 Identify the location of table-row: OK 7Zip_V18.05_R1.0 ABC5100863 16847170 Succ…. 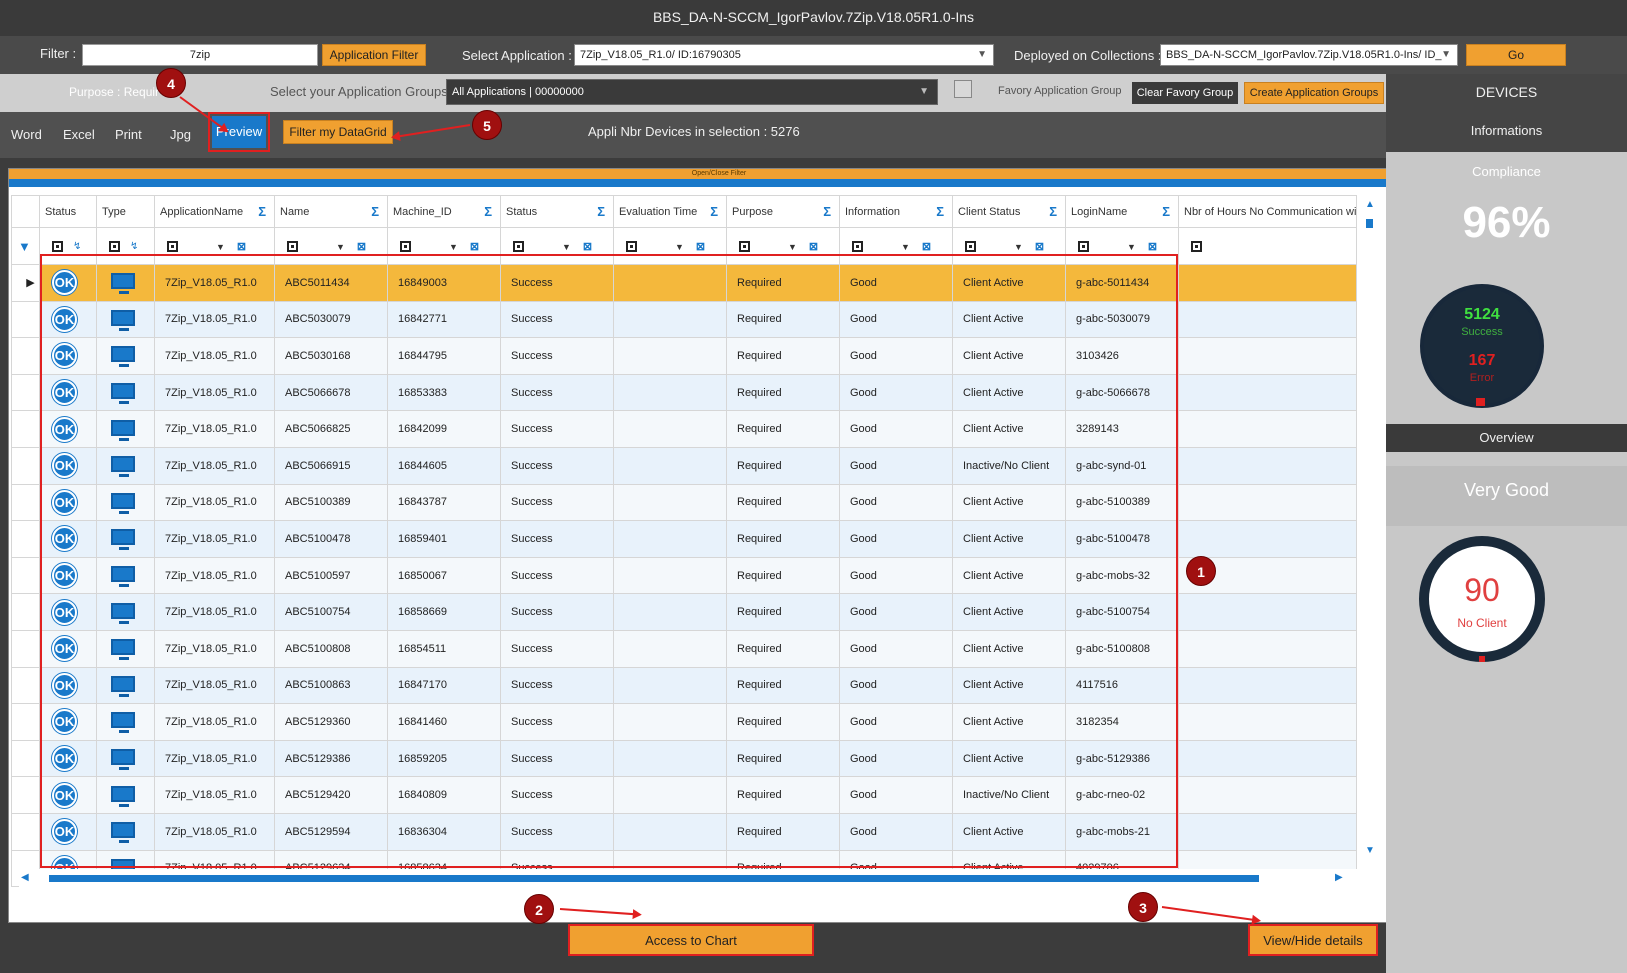
(684, 685).